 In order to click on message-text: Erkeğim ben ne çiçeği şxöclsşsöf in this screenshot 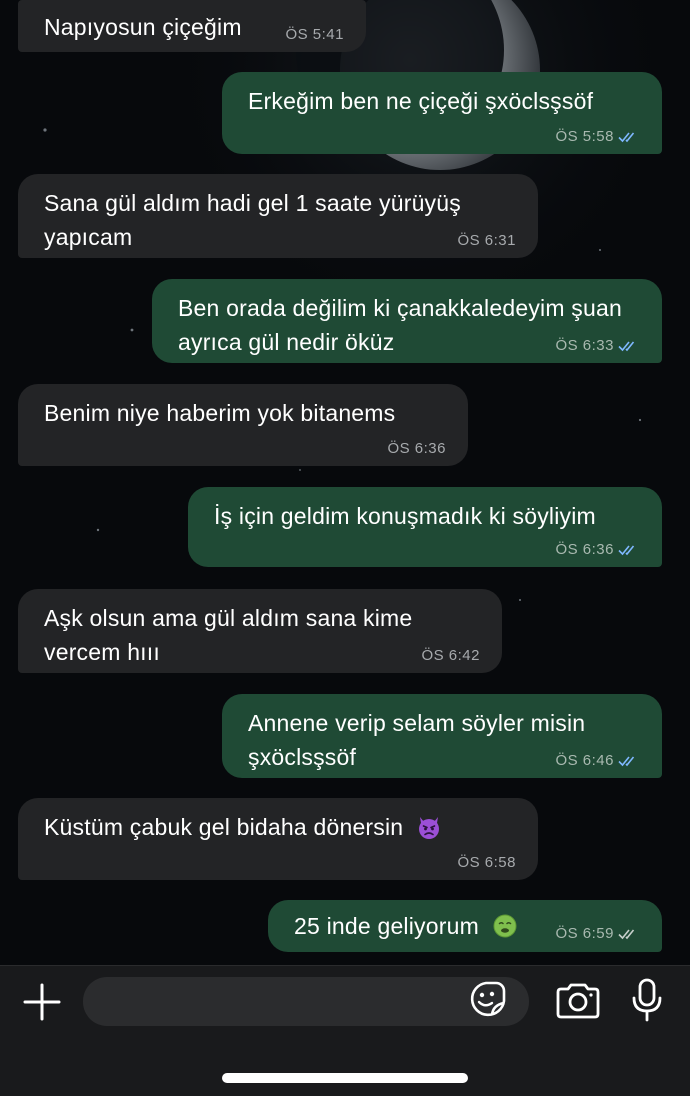, I will do `click(421, 101)`.